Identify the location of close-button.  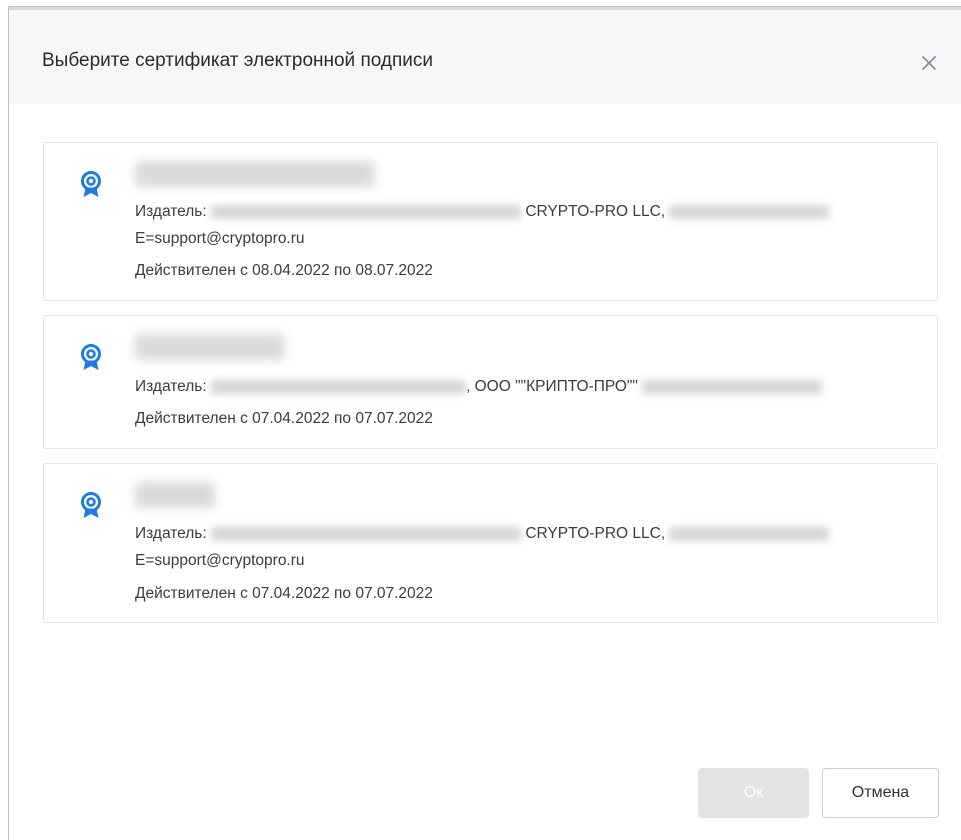
(929, 63).